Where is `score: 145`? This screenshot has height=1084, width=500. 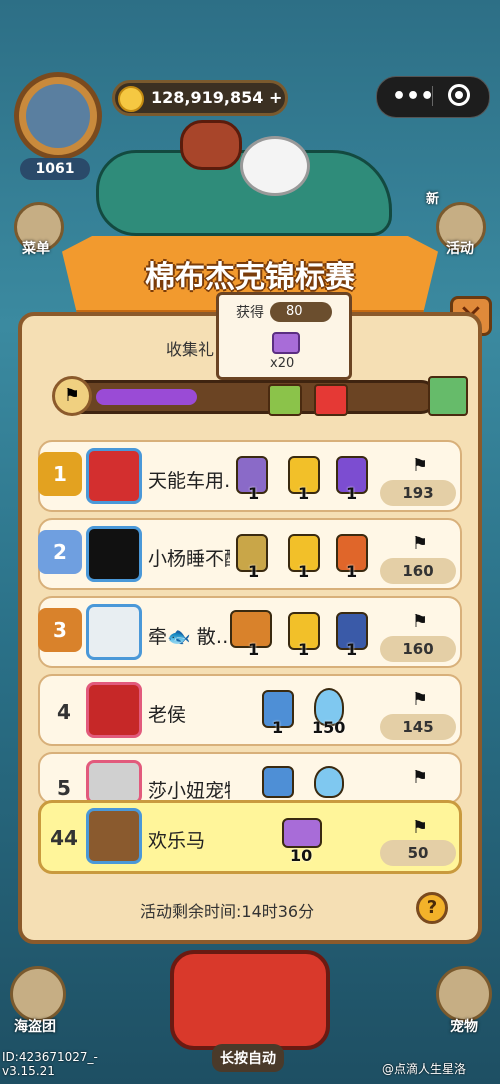
score: 145 is located at coordinates (418, 727).